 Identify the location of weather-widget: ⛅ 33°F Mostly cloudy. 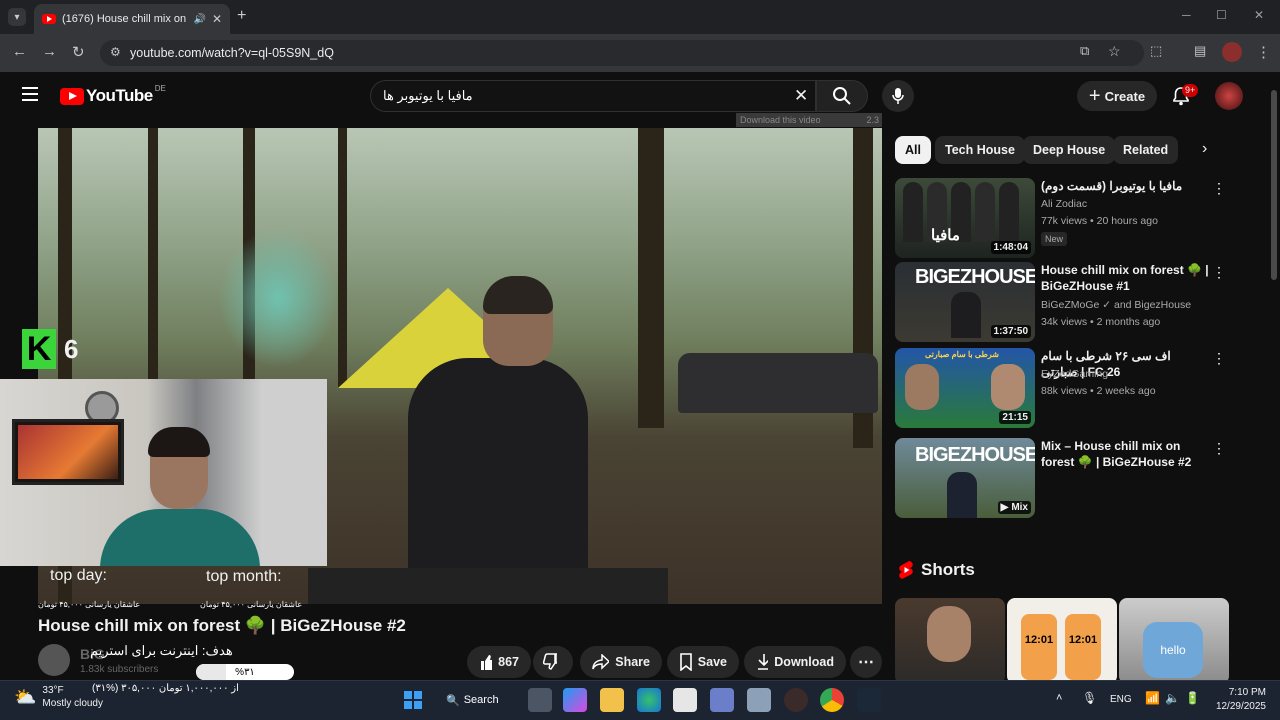
(58, 697).